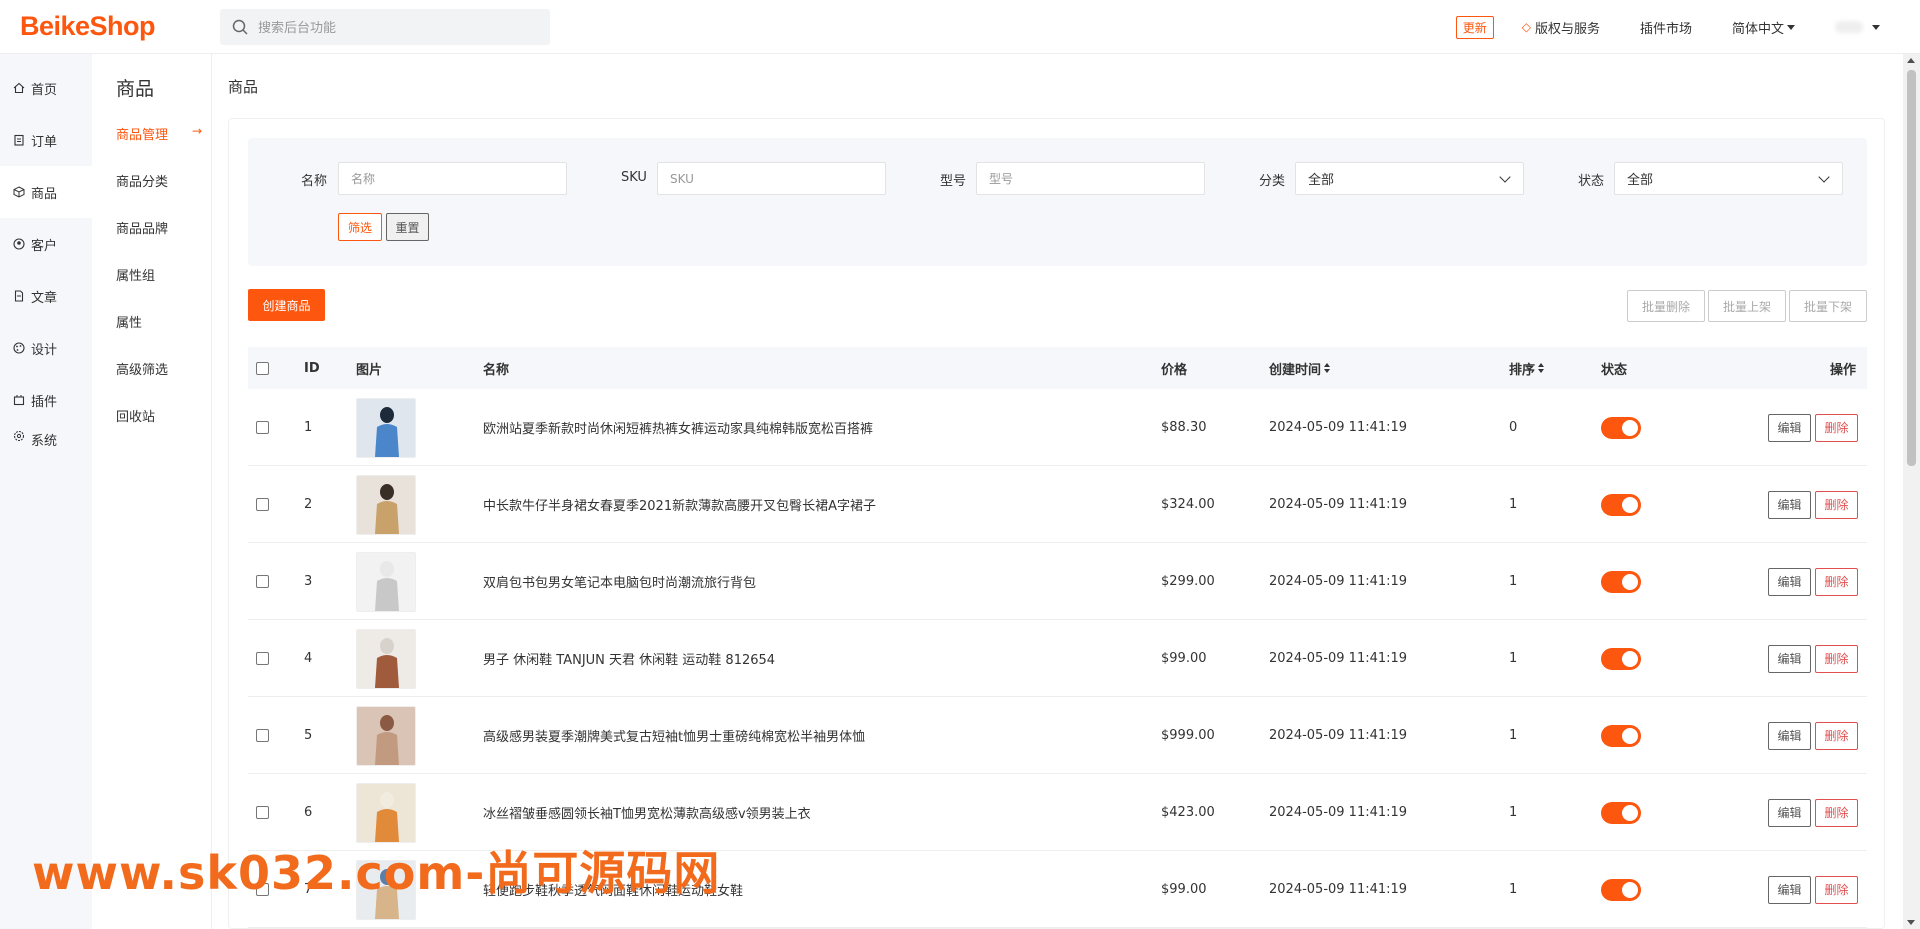 This screenshot has height=929, width=1920. What do you see at coordinates (297, 26) in the screenshot?
I see `search-input: 搜索后台功能` at bounding box center [297, 26].